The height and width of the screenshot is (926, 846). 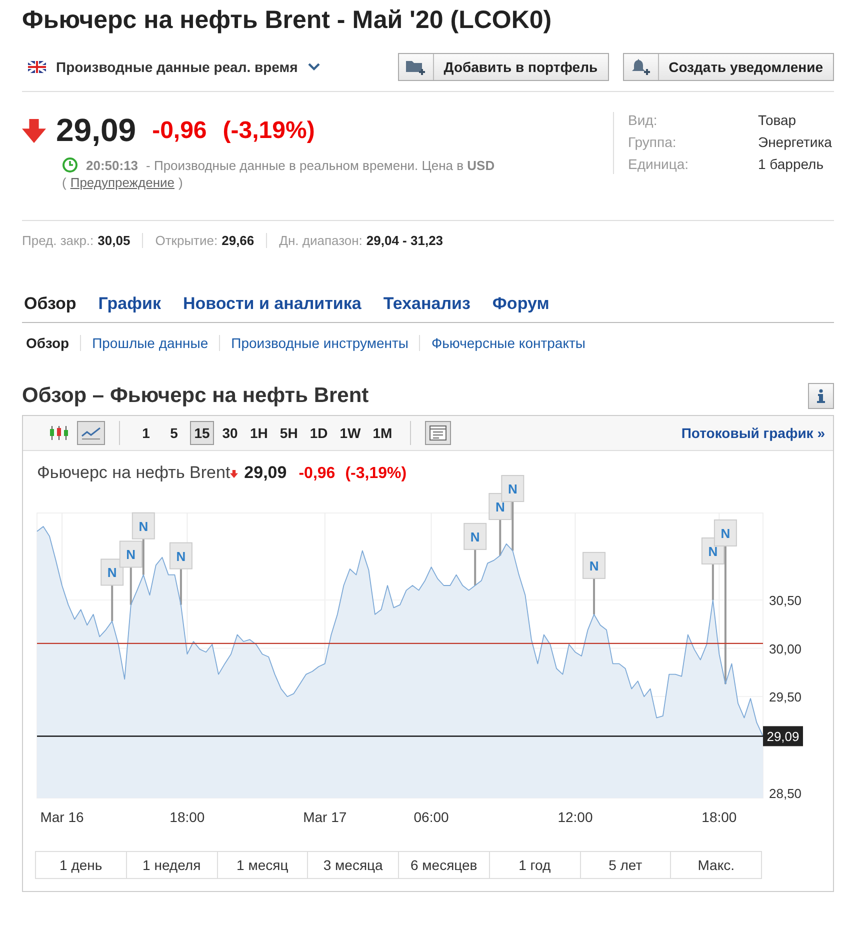 What do you see at coordinates (659, 165) in the screenshot?
I see `info-label: Единица:` at bounding box center [659, 165].